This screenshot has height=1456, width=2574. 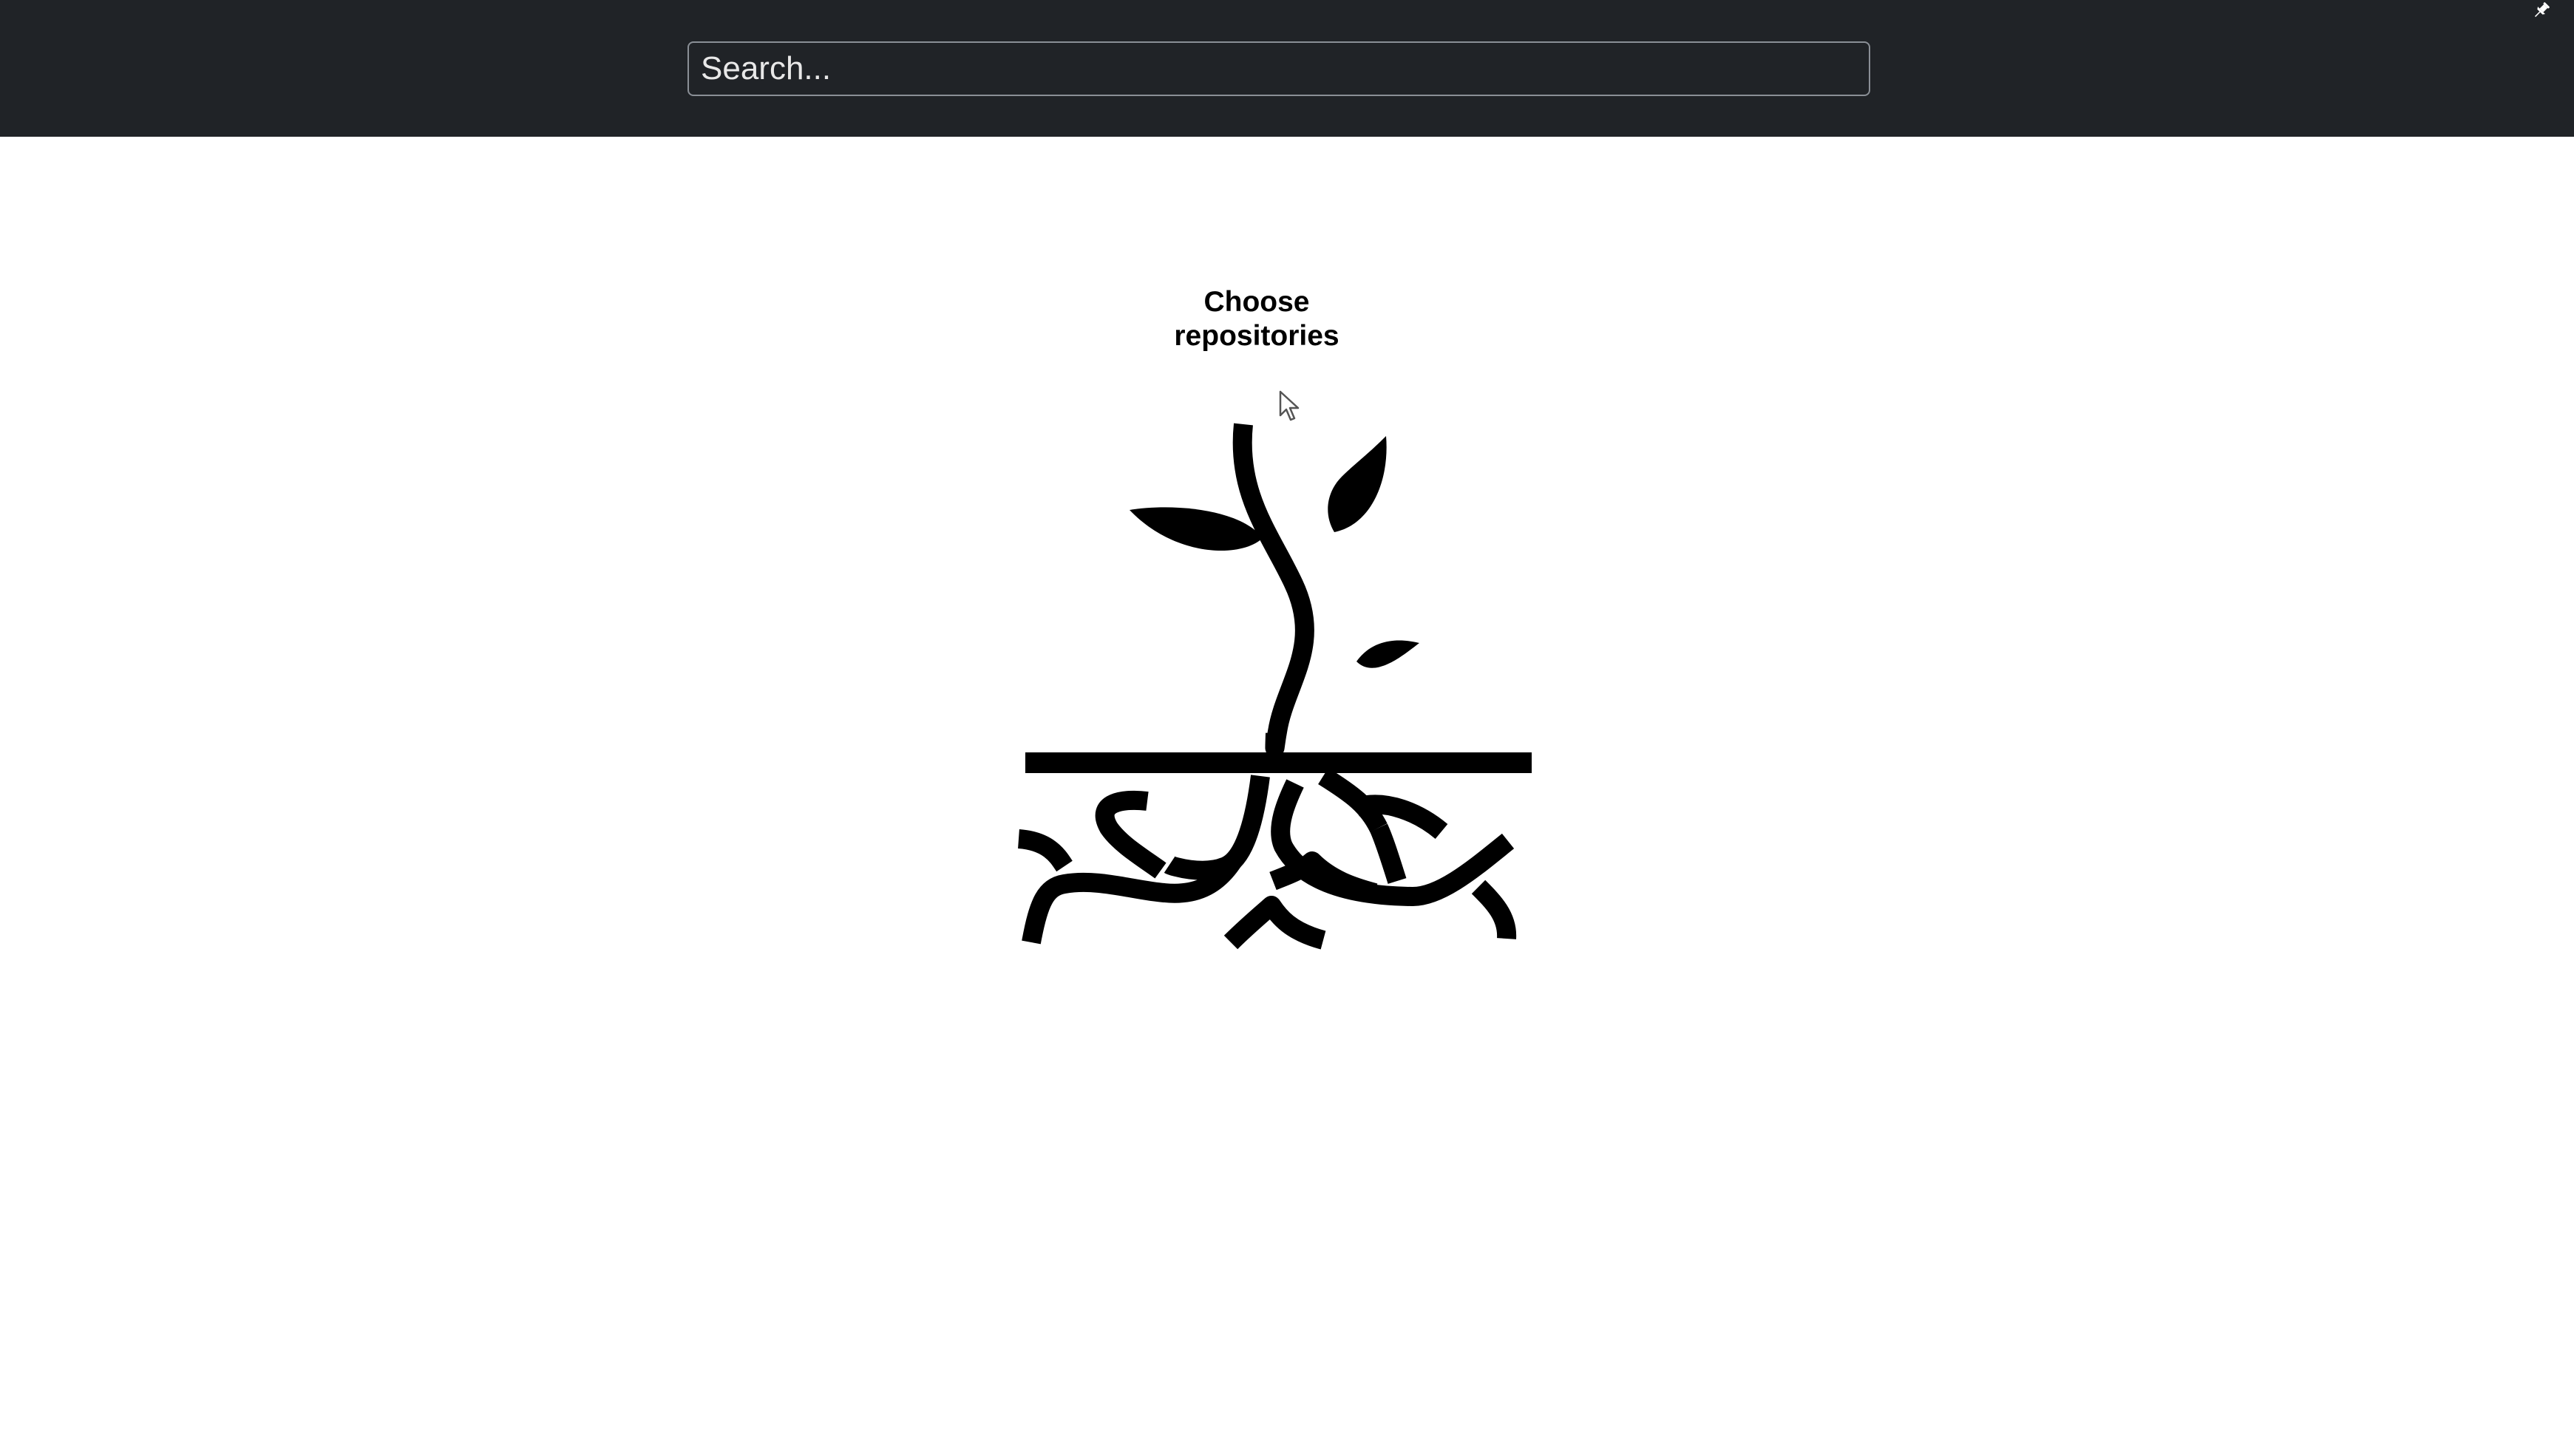 I want to click on top-bar, so click(x=1287, y=68).